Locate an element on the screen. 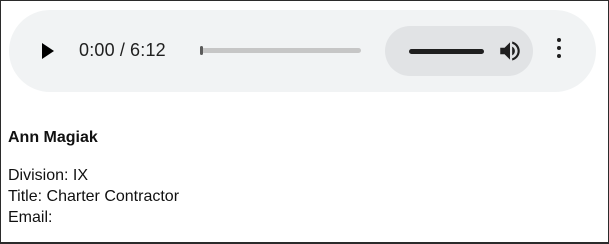  play-icon is located at coordinates (48, 51).